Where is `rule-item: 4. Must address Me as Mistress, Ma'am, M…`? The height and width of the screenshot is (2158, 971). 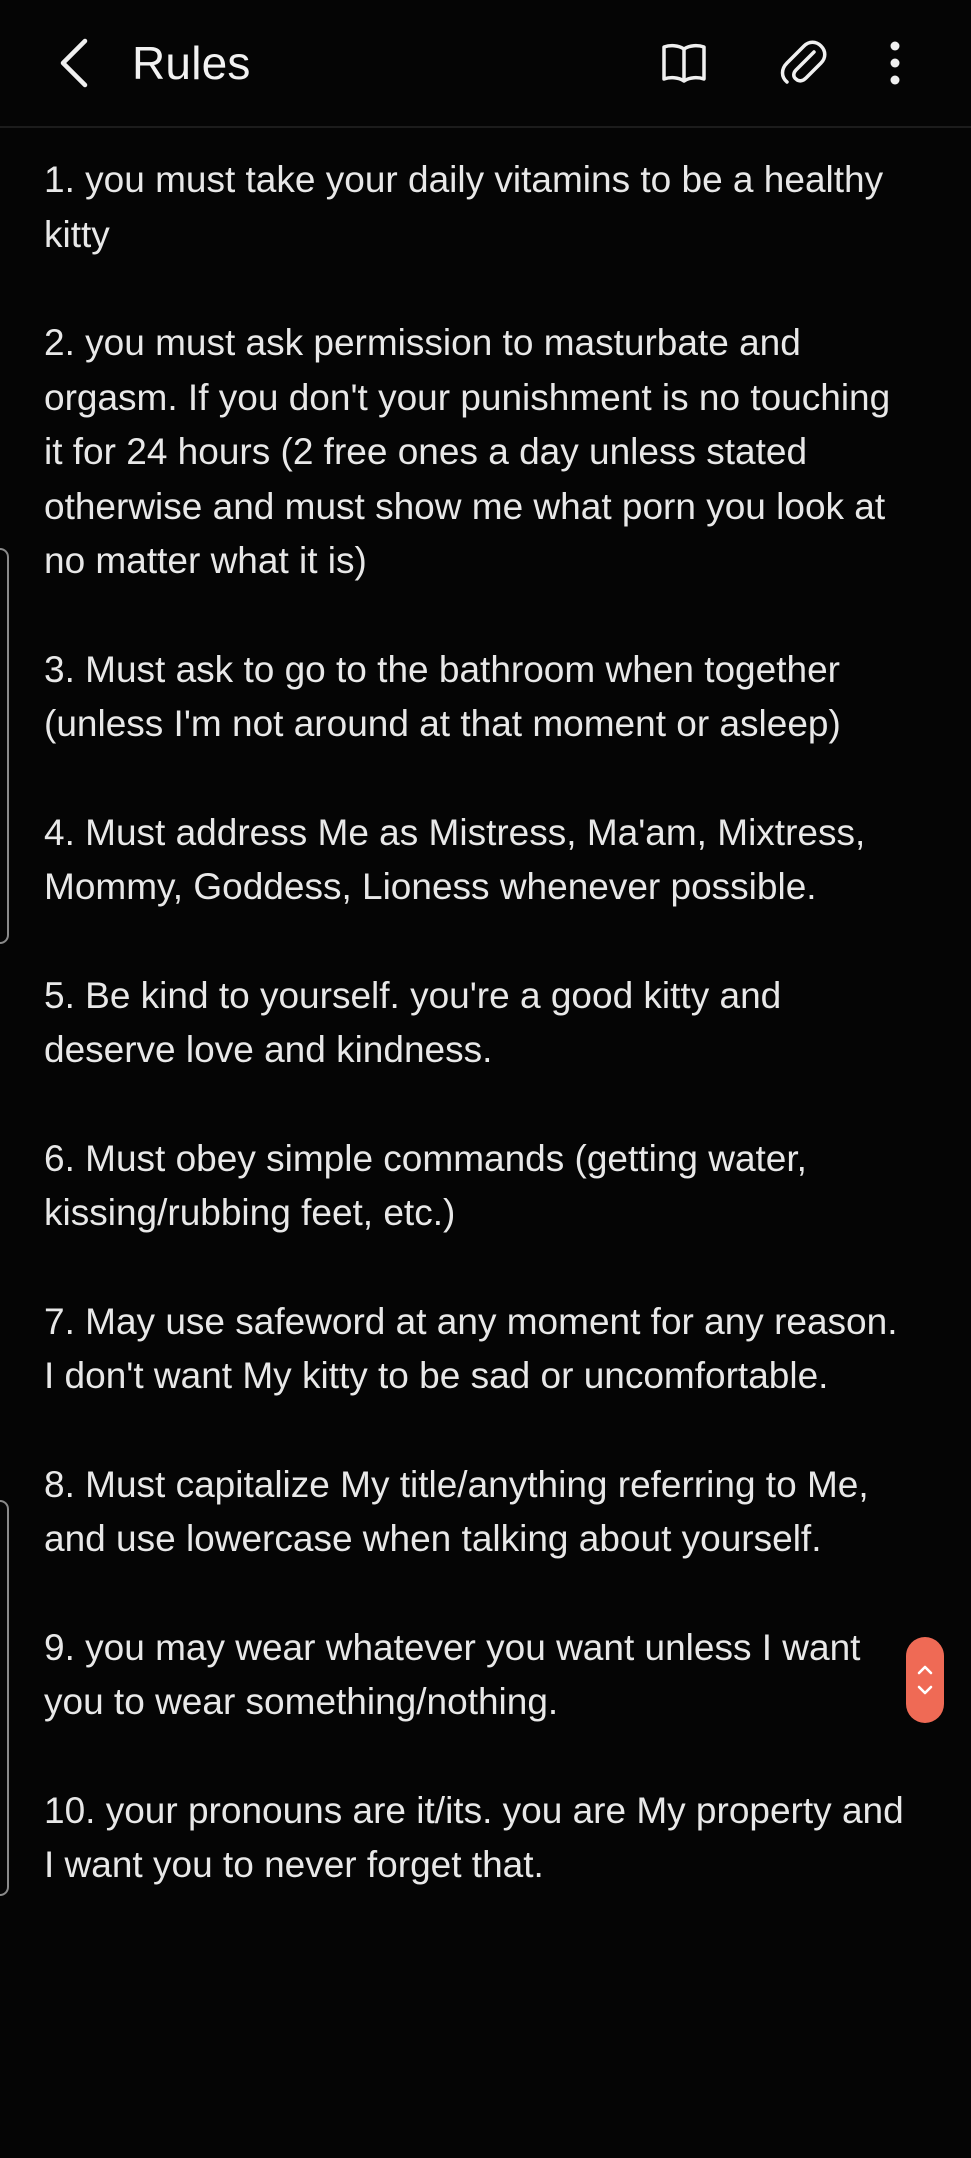
rule-item: 4. Must address Me as Mistress, Ma'am, M… is located at coordinates (455, 859).